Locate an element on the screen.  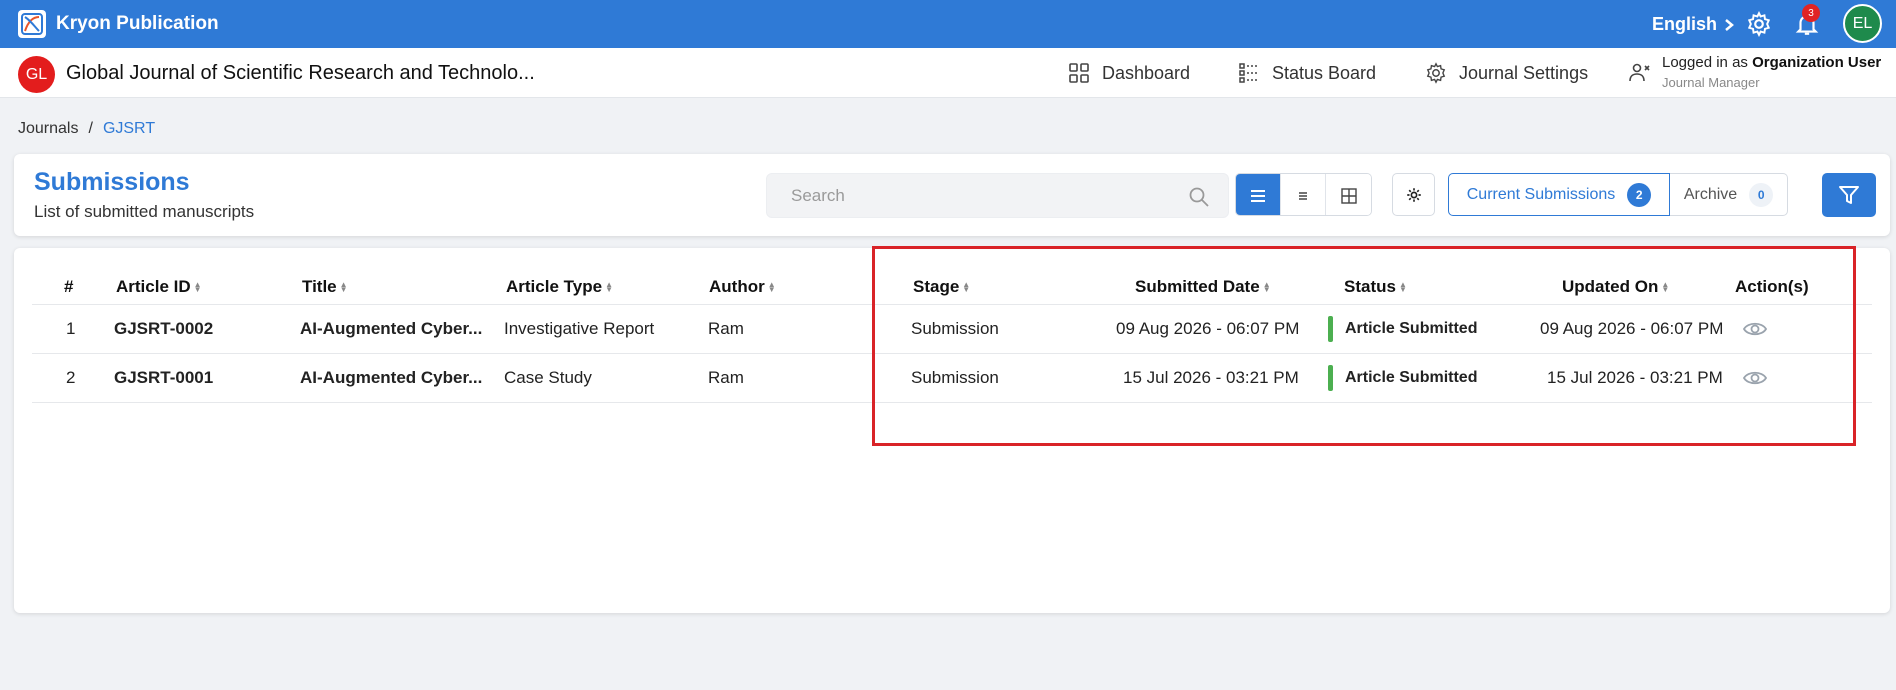
header-num: # is located at coordinates (69, 286).